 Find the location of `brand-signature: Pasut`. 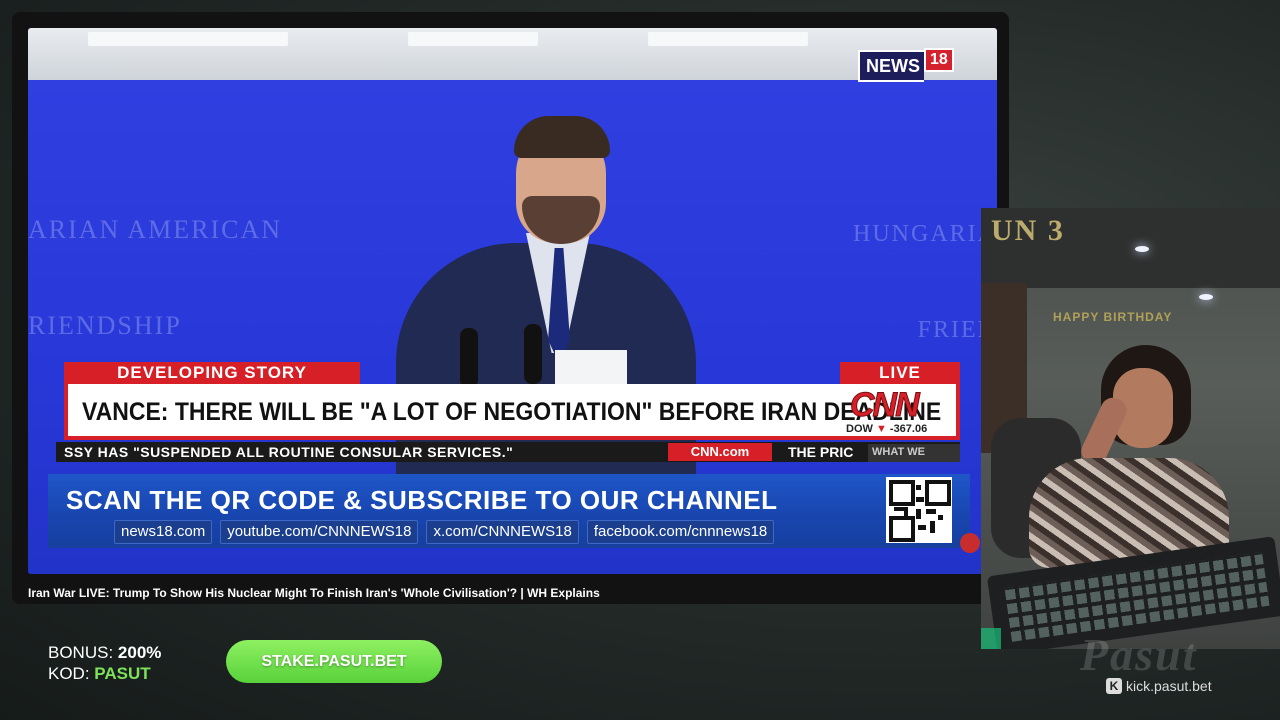

brand-signature: Pasut is located at coordinates (1139, 654).